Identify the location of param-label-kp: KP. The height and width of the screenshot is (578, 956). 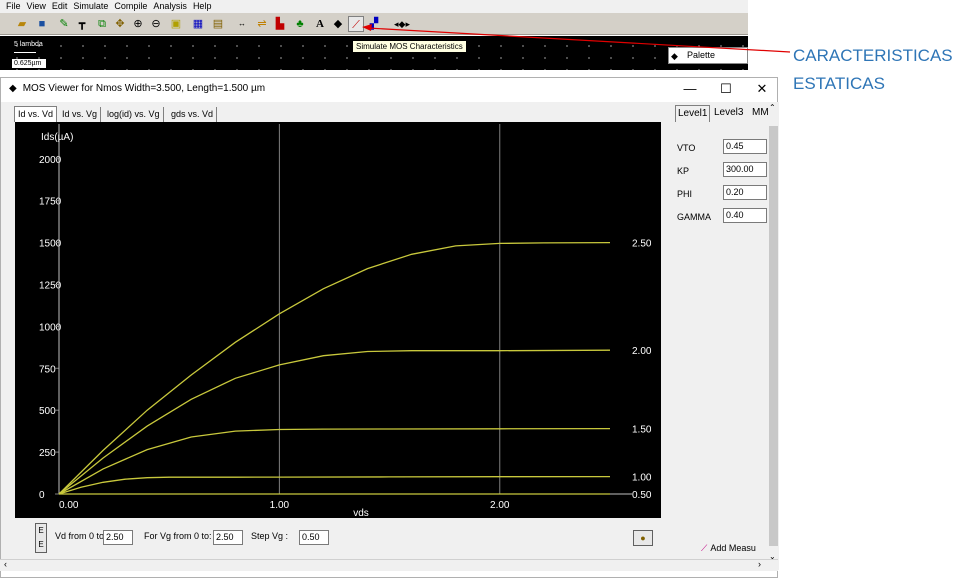
(683, 171).